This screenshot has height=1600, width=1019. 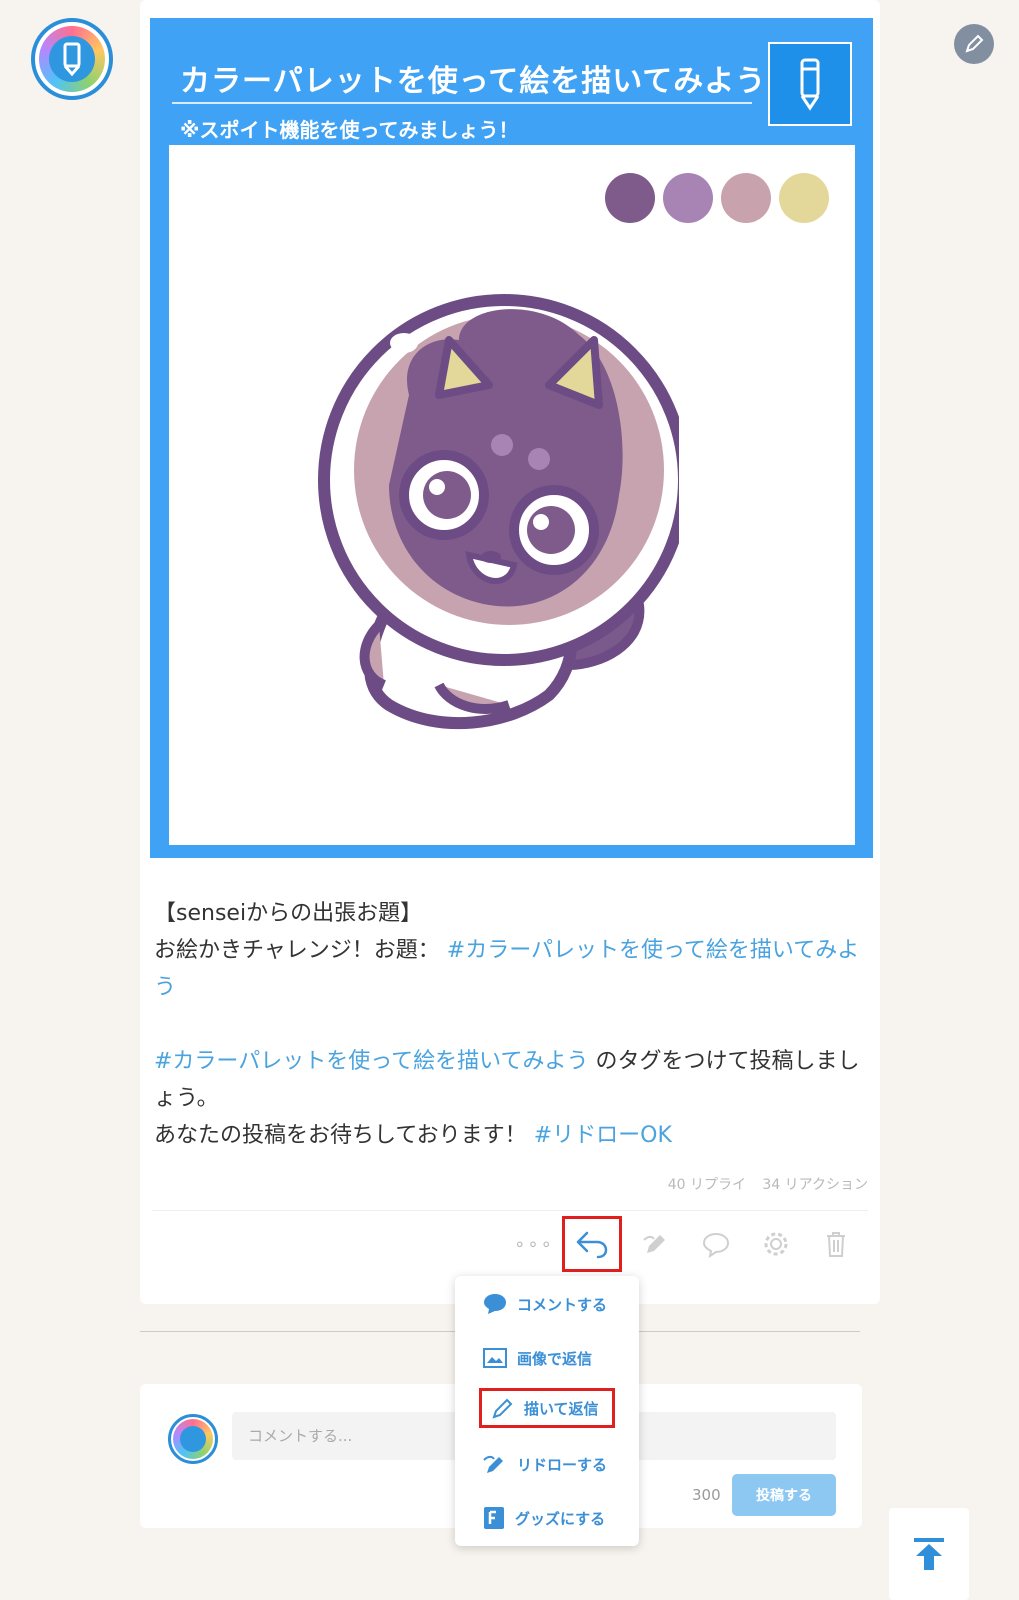 What do you see at coordinates (547, 1358) in the screenshot?
I see `menu-item-image-reply: 画像で返信` at bounding box center [547, 1358].